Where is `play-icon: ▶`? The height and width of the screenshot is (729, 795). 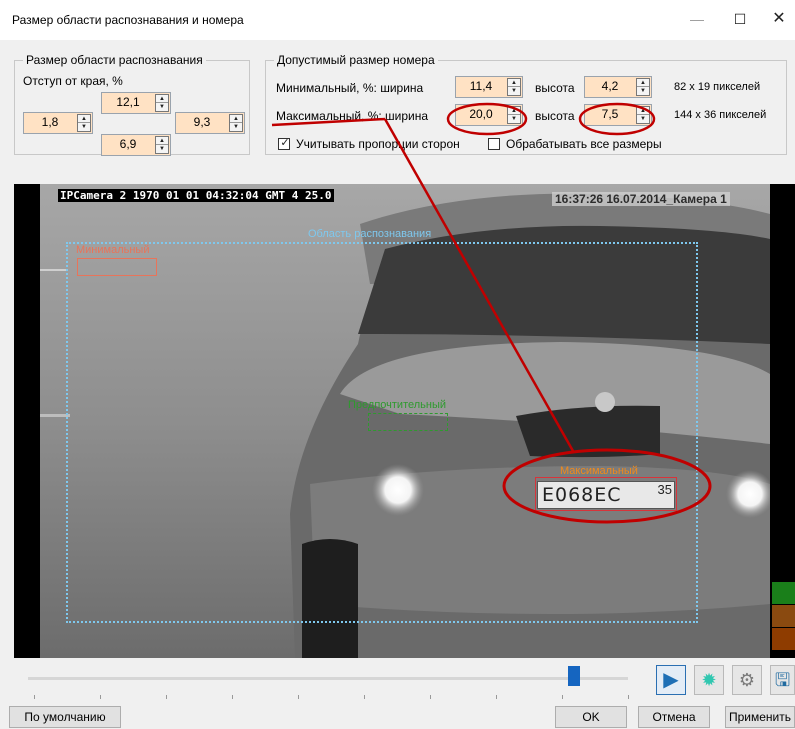 play-icon: ▶ is located at coordinates (671, 680).